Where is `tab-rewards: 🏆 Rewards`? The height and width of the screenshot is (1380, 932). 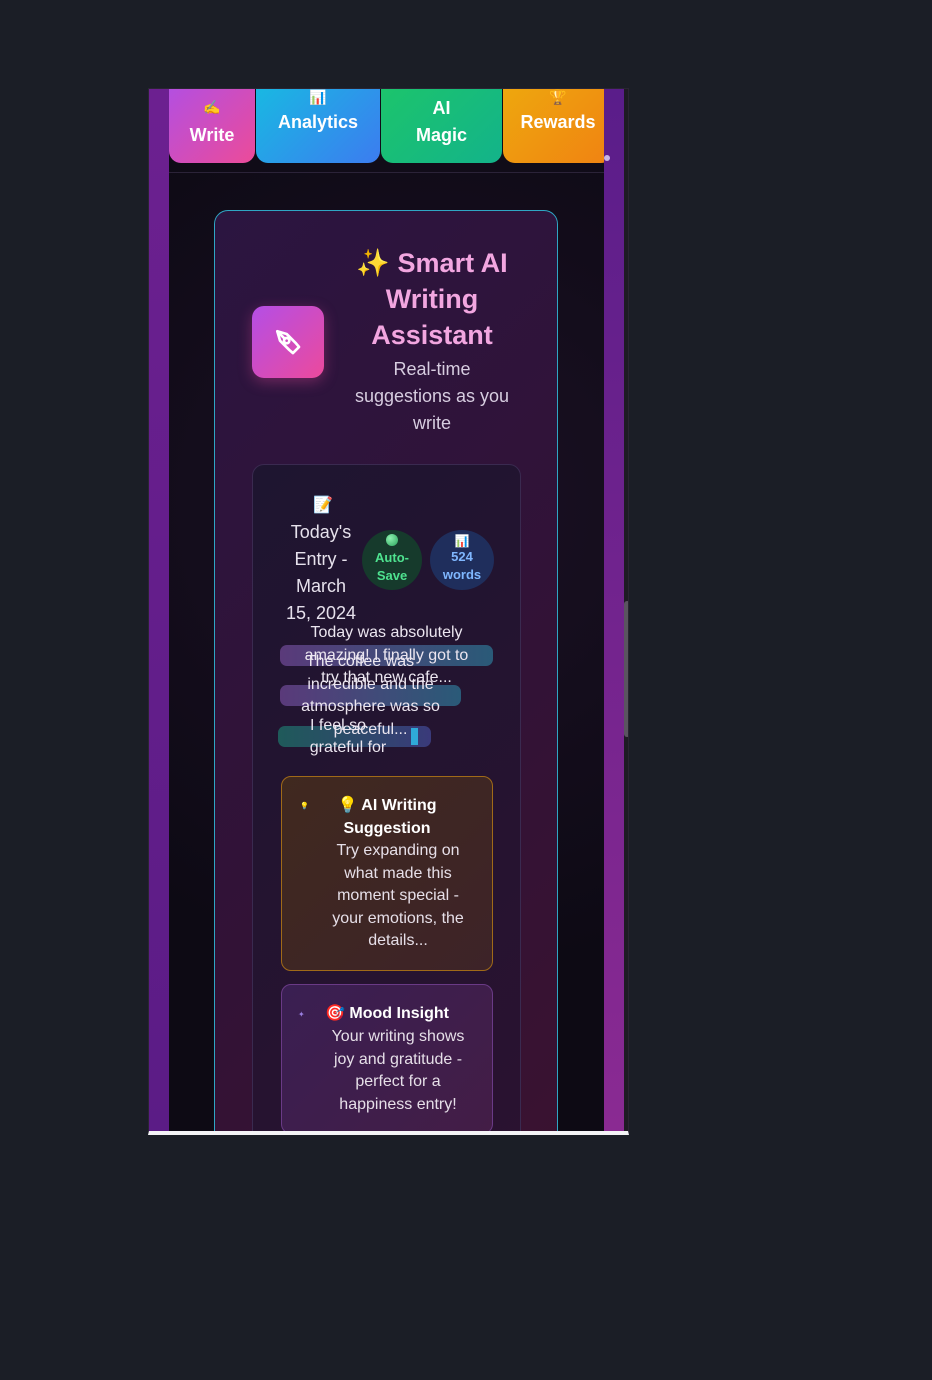 tab-rewards: 🏆 Rewards is located at coordinates (553, 126).